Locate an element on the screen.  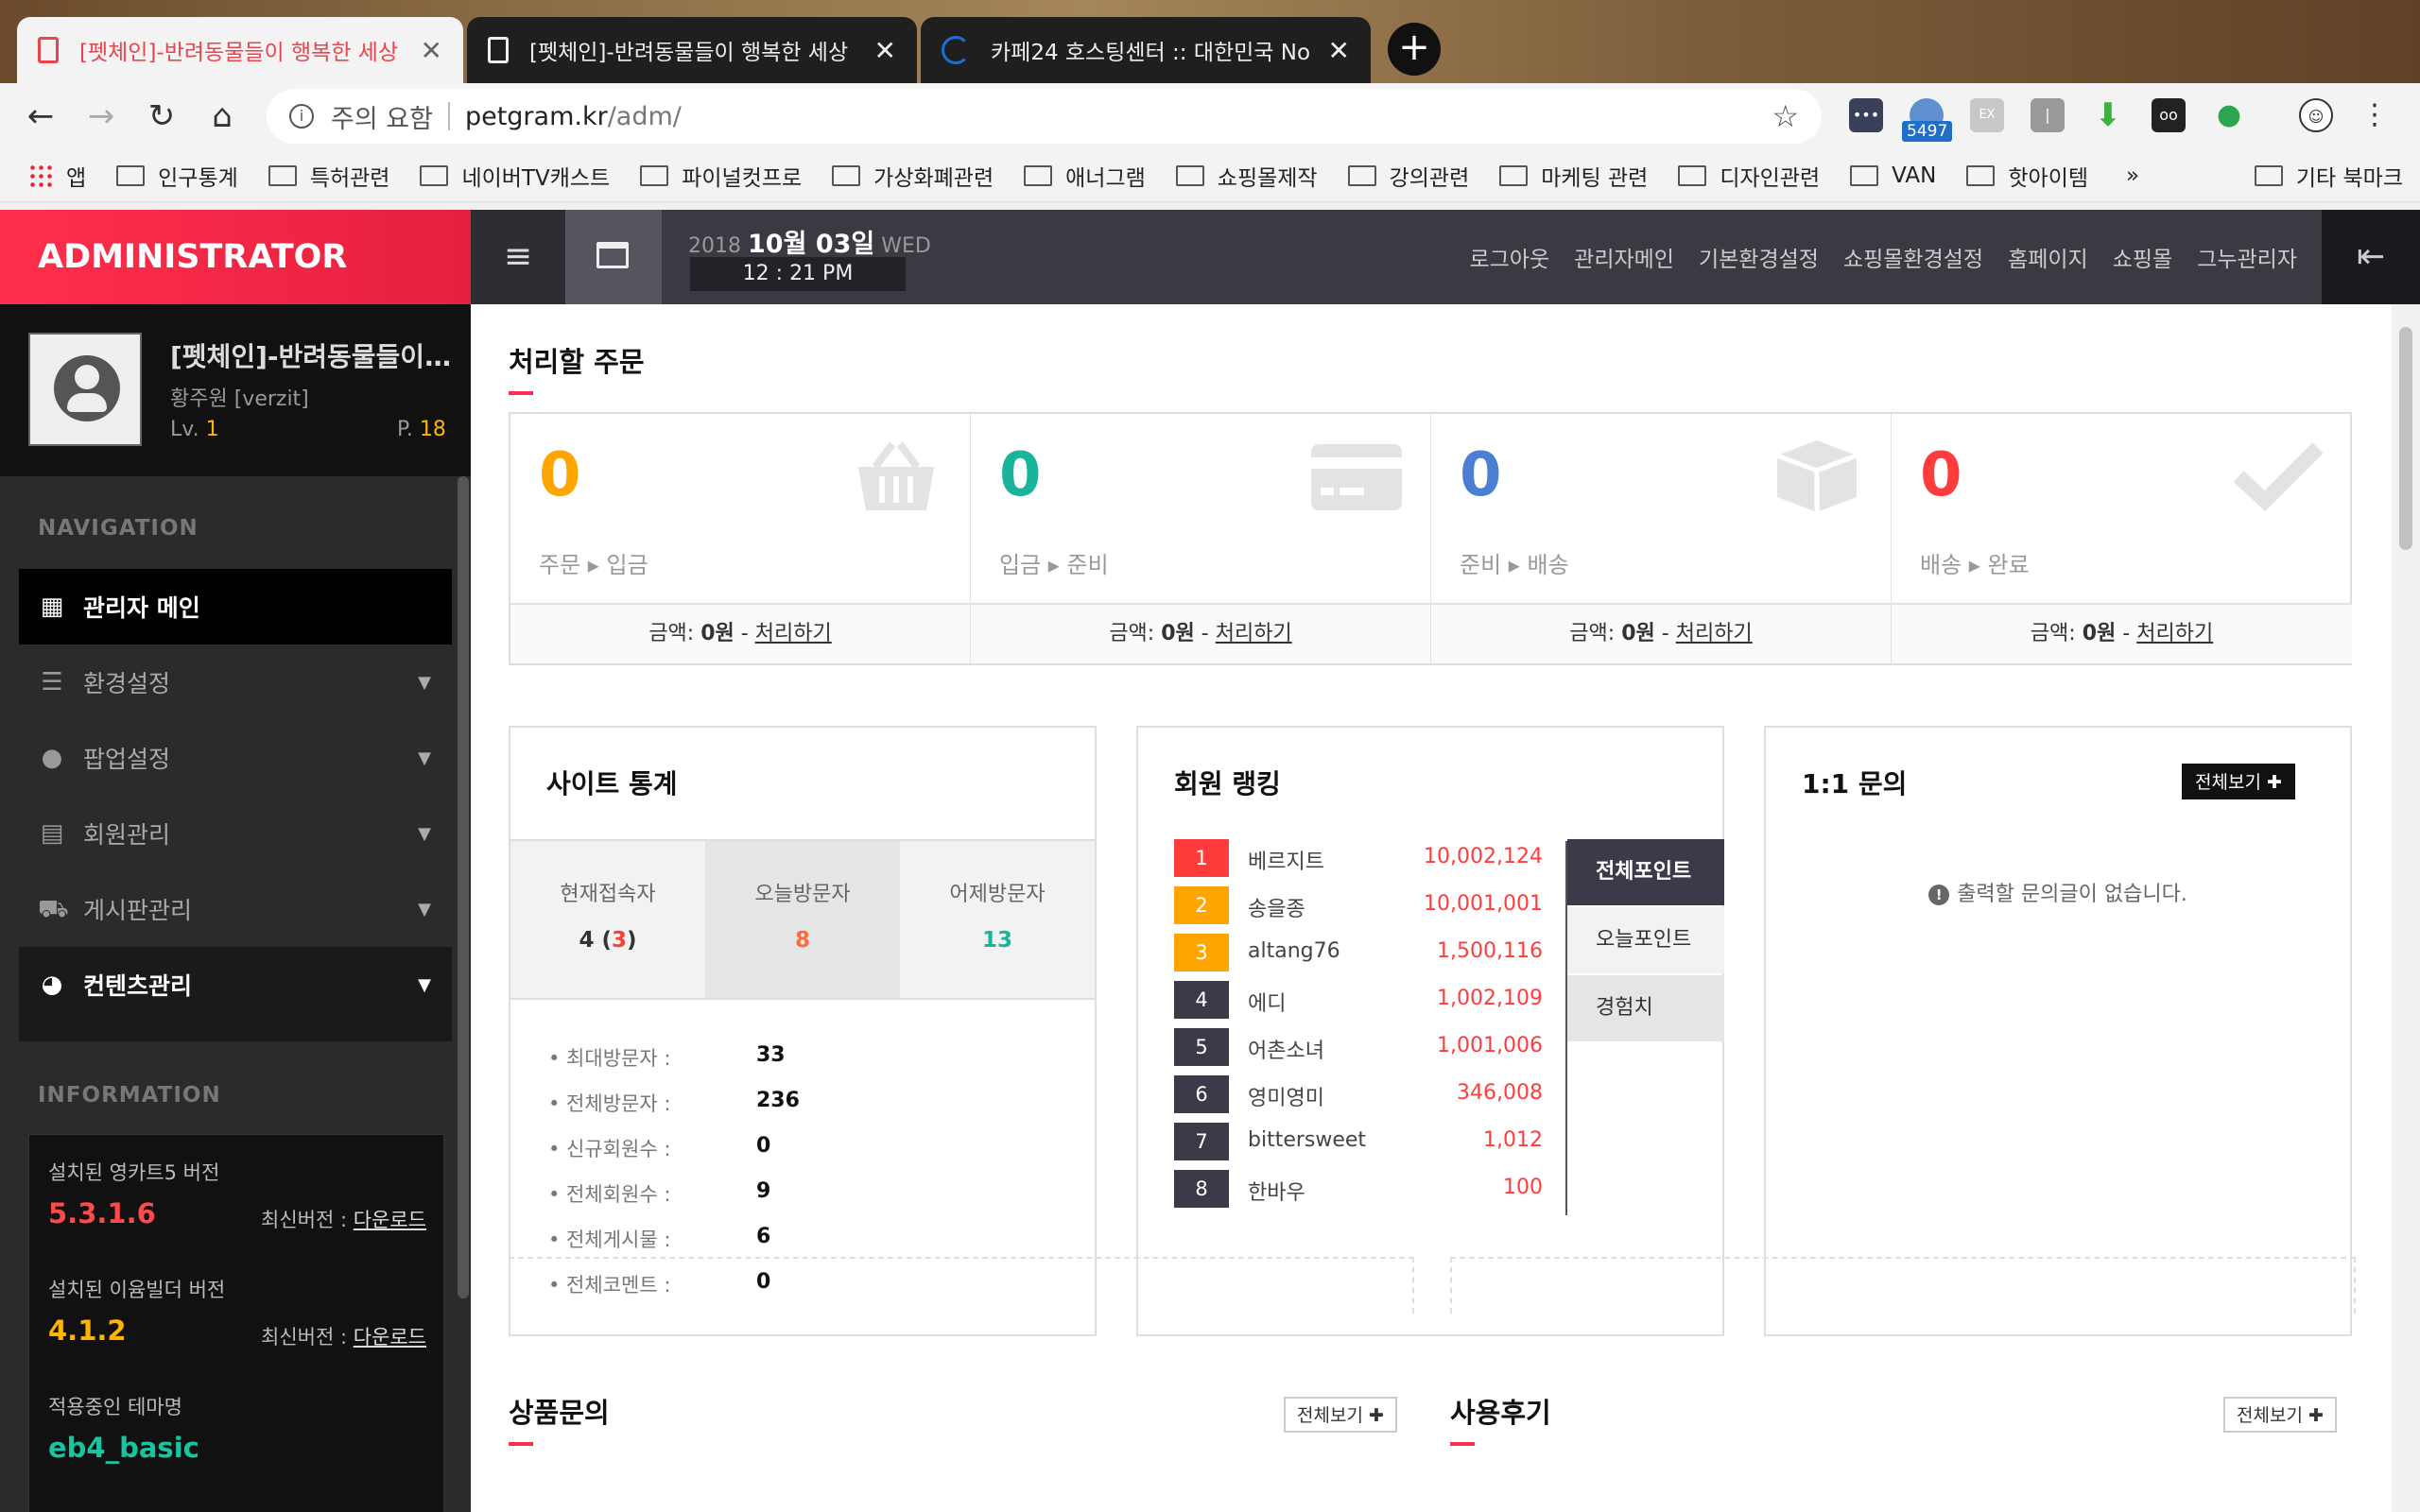
alert-icon: ! is located at coordinates (1939, 895).